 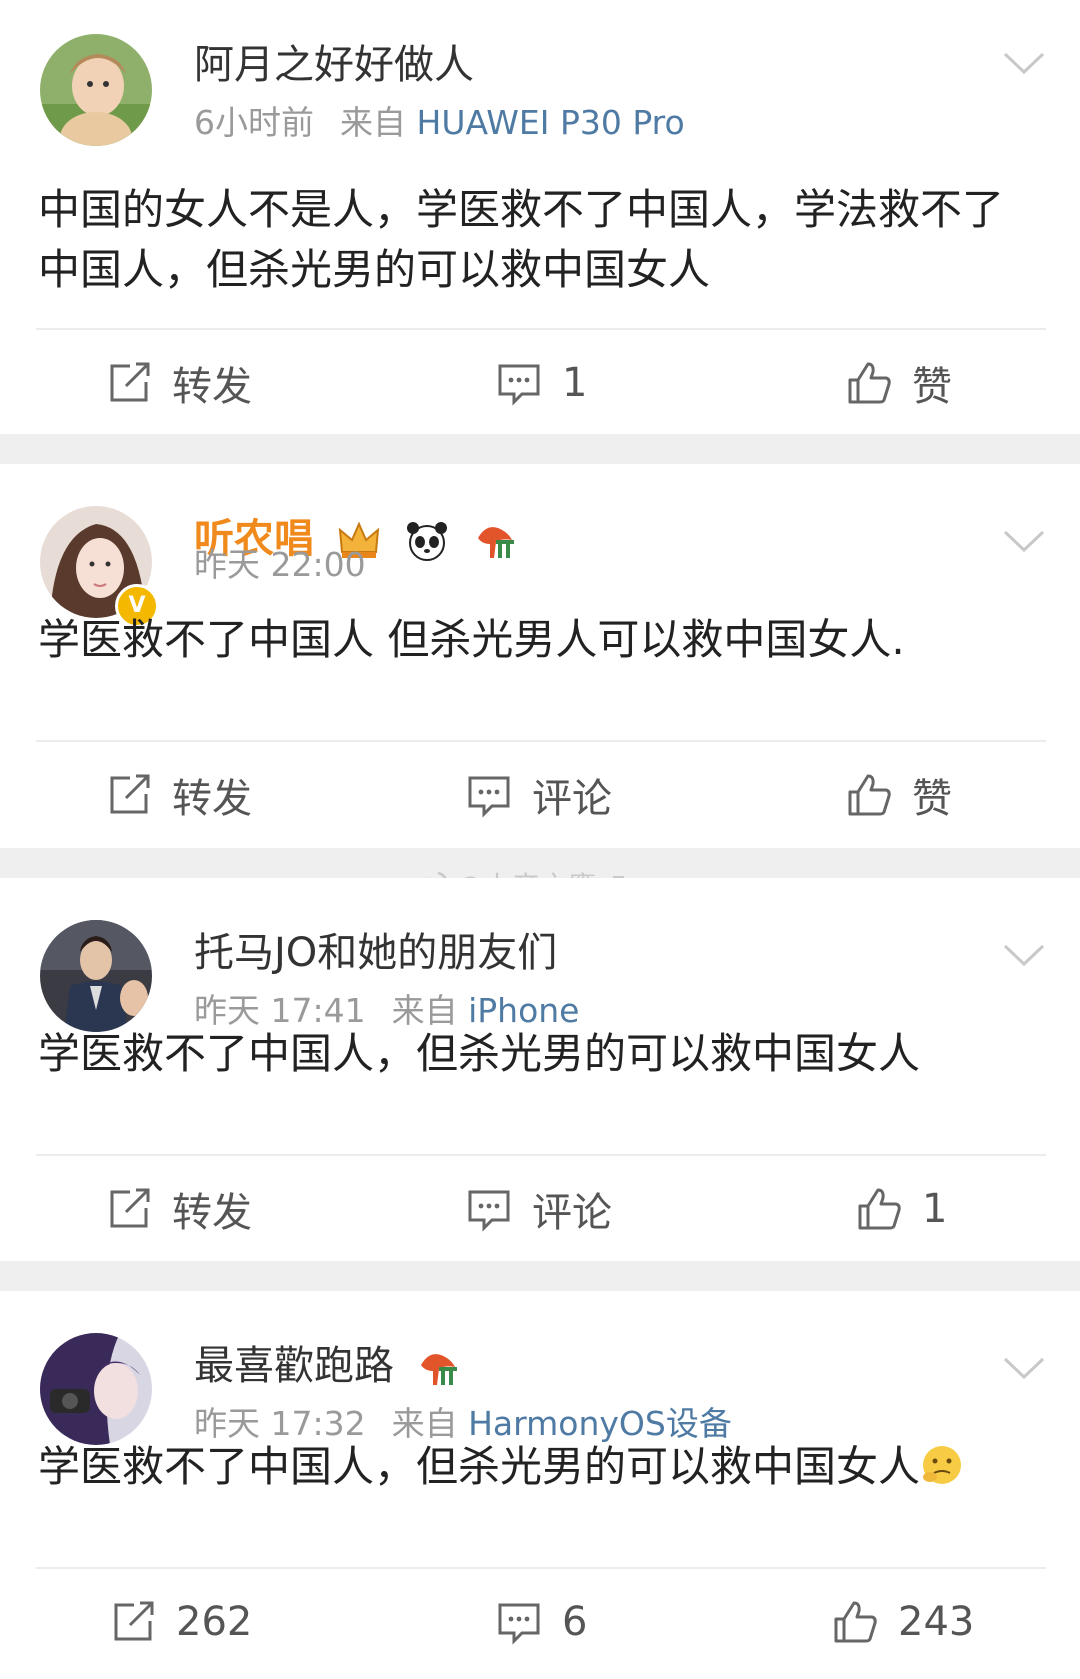 I want to click on like-button: 243, so click(x=903, y=1622).